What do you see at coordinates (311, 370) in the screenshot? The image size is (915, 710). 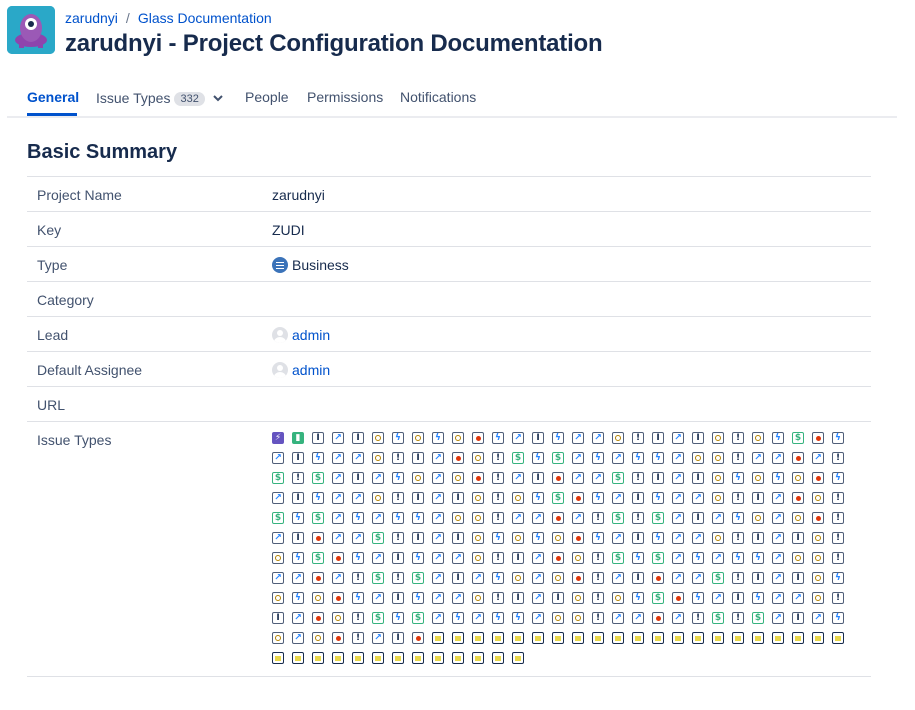 I see `default-assignee-link: admin` at bounding box center [311, 370].